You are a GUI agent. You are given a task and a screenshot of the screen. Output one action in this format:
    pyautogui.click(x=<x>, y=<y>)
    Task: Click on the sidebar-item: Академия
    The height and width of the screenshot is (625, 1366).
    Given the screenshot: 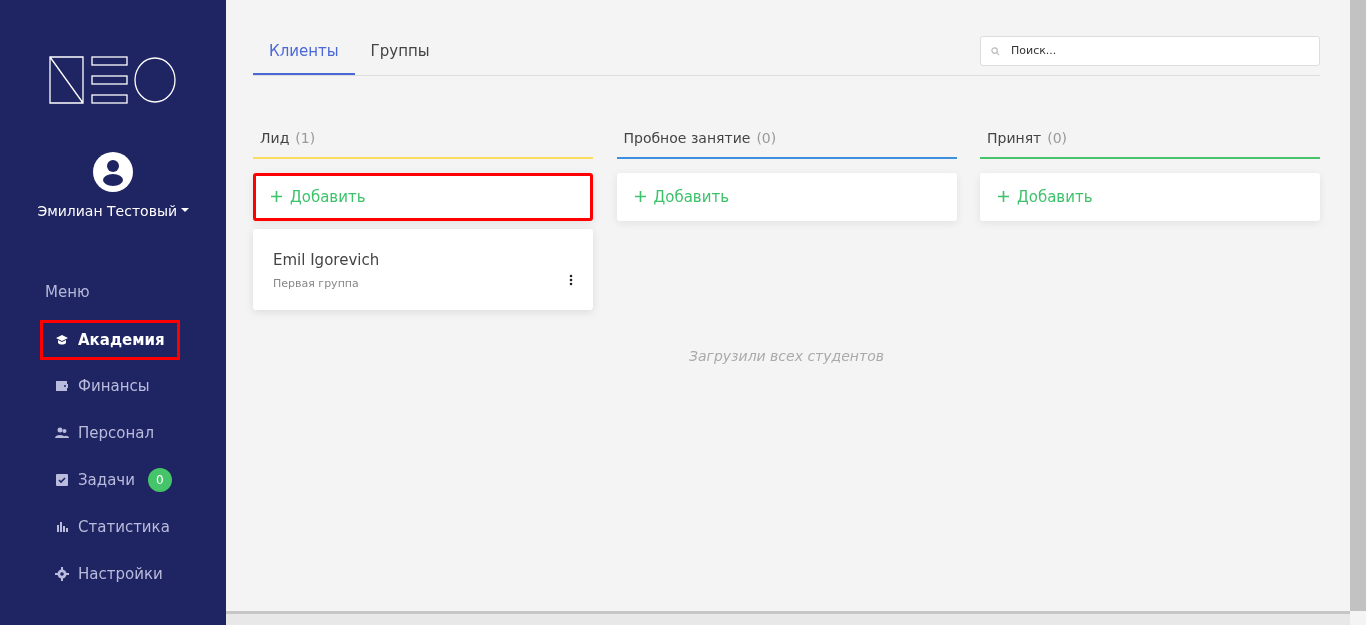 What is the action you would take?
    pyautogui.click(x=110, y=339)
    